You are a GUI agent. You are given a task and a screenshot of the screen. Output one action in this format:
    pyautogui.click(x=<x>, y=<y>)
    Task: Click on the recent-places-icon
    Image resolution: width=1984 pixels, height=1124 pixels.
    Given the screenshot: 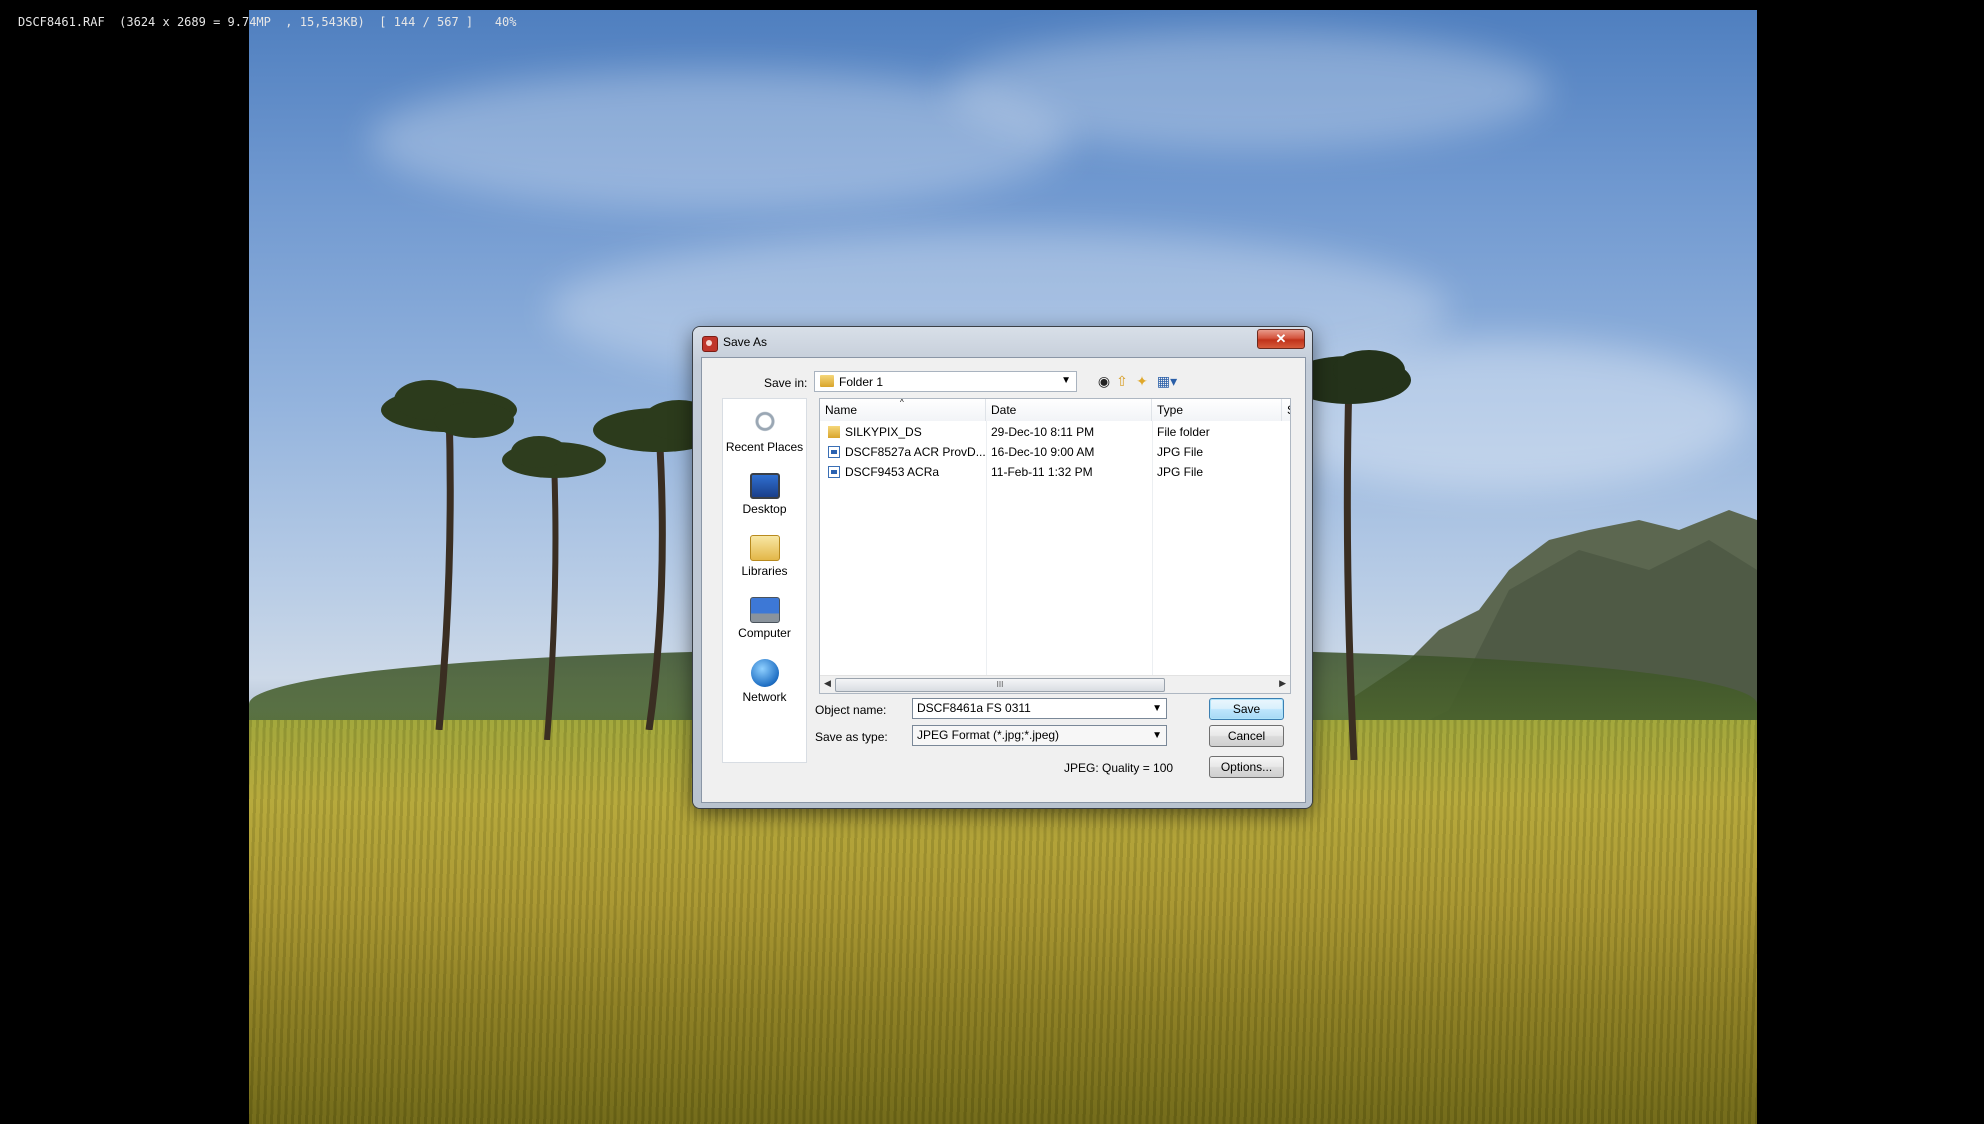 What is the action you would take?
    pyautogui.click(x=764, y=424)
    